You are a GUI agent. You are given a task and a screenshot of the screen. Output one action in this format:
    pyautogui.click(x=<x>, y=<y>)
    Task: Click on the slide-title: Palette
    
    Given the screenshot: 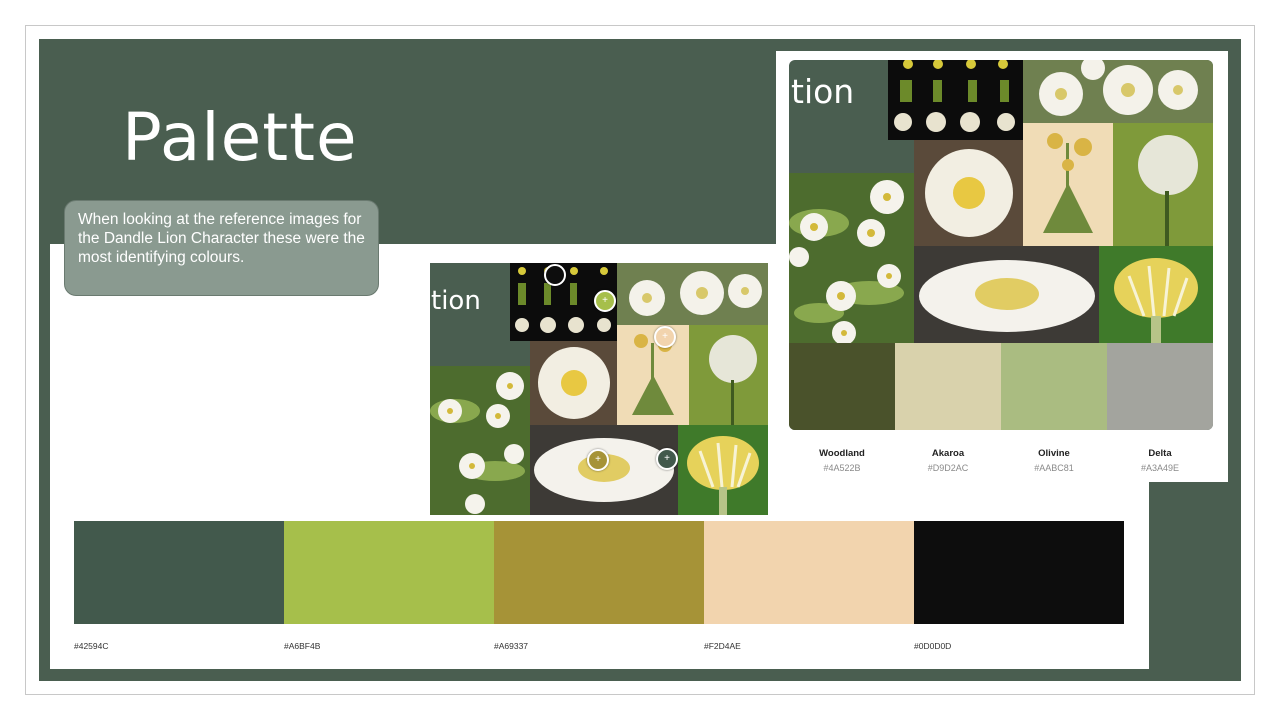 What is the action you would take?
    pyautogui.click(x=240, y=137)
    